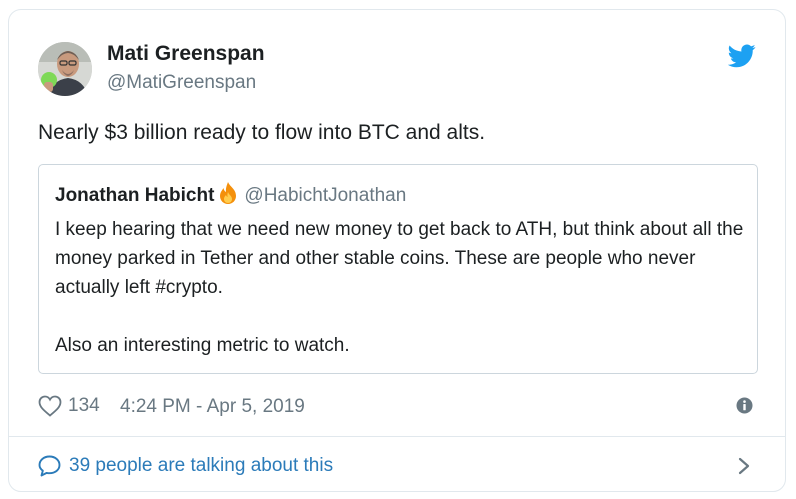  What do you see at coordinates (181, 83) in the screenshot?
I see `author-handle: @MatiGreenspan` at bounding box center [181, 83].